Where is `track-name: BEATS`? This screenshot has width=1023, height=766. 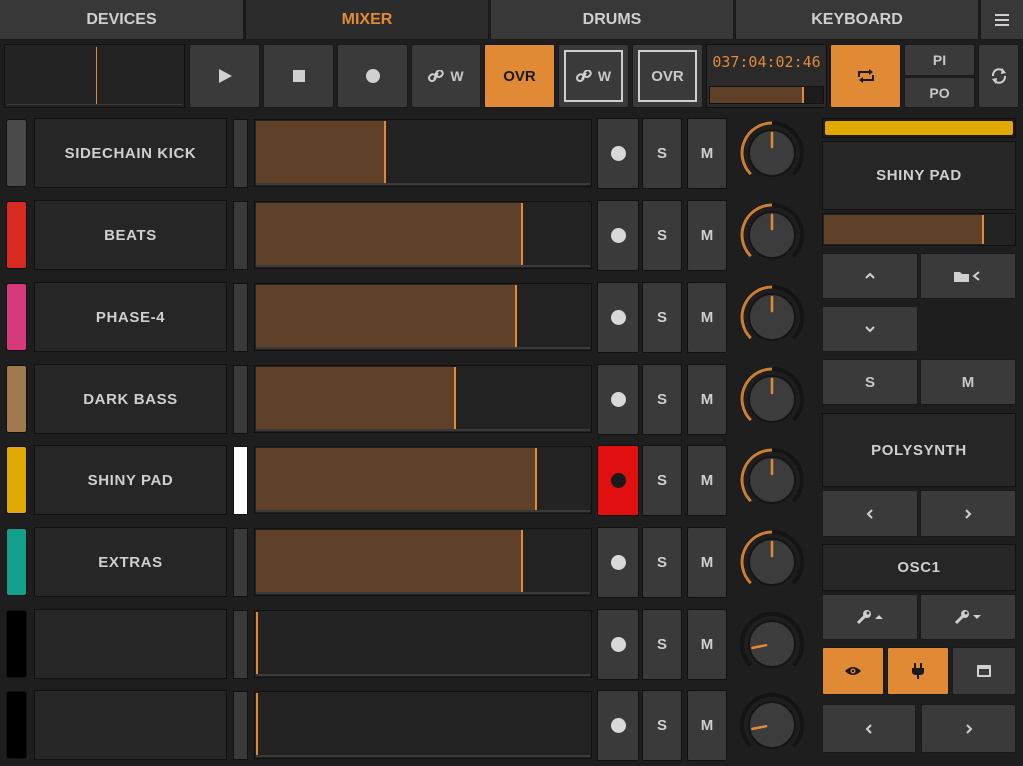 track-name: BEATS is located at coordinates (130, 235).